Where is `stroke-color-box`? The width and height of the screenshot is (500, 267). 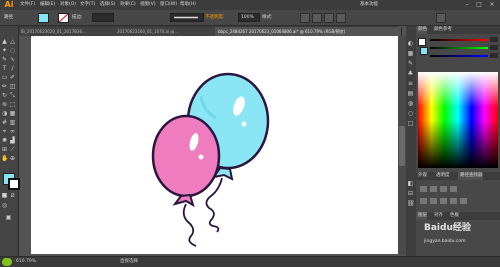
stroke-color-box is located at coordinates (14, 184).